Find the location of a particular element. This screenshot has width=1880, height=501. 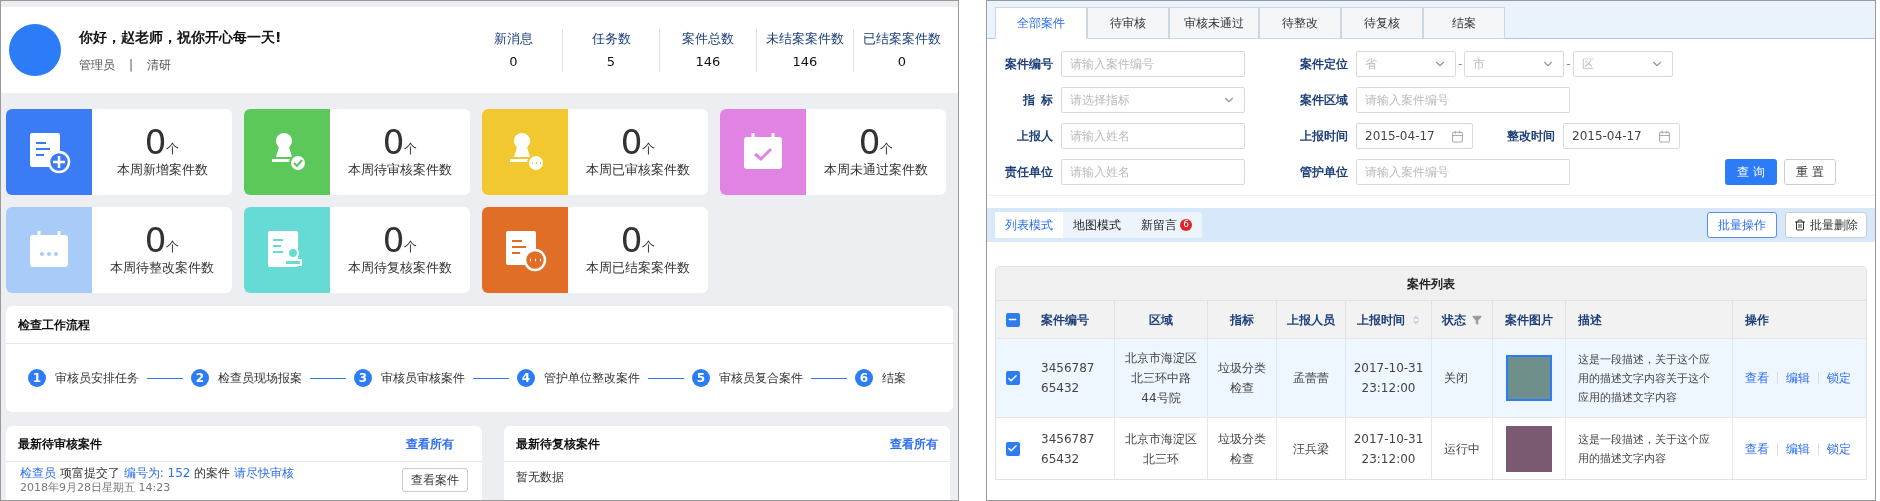

table-row: 3456787 65432 北京市海淀区 北三环 垃圾分类 检查 汪兵梁 2017-10-31 23:12:00 运行中 这是一段描述，关于这个应用的描述文字内容 查看 编辑 锁定 is located at coordinates (1431, 448).